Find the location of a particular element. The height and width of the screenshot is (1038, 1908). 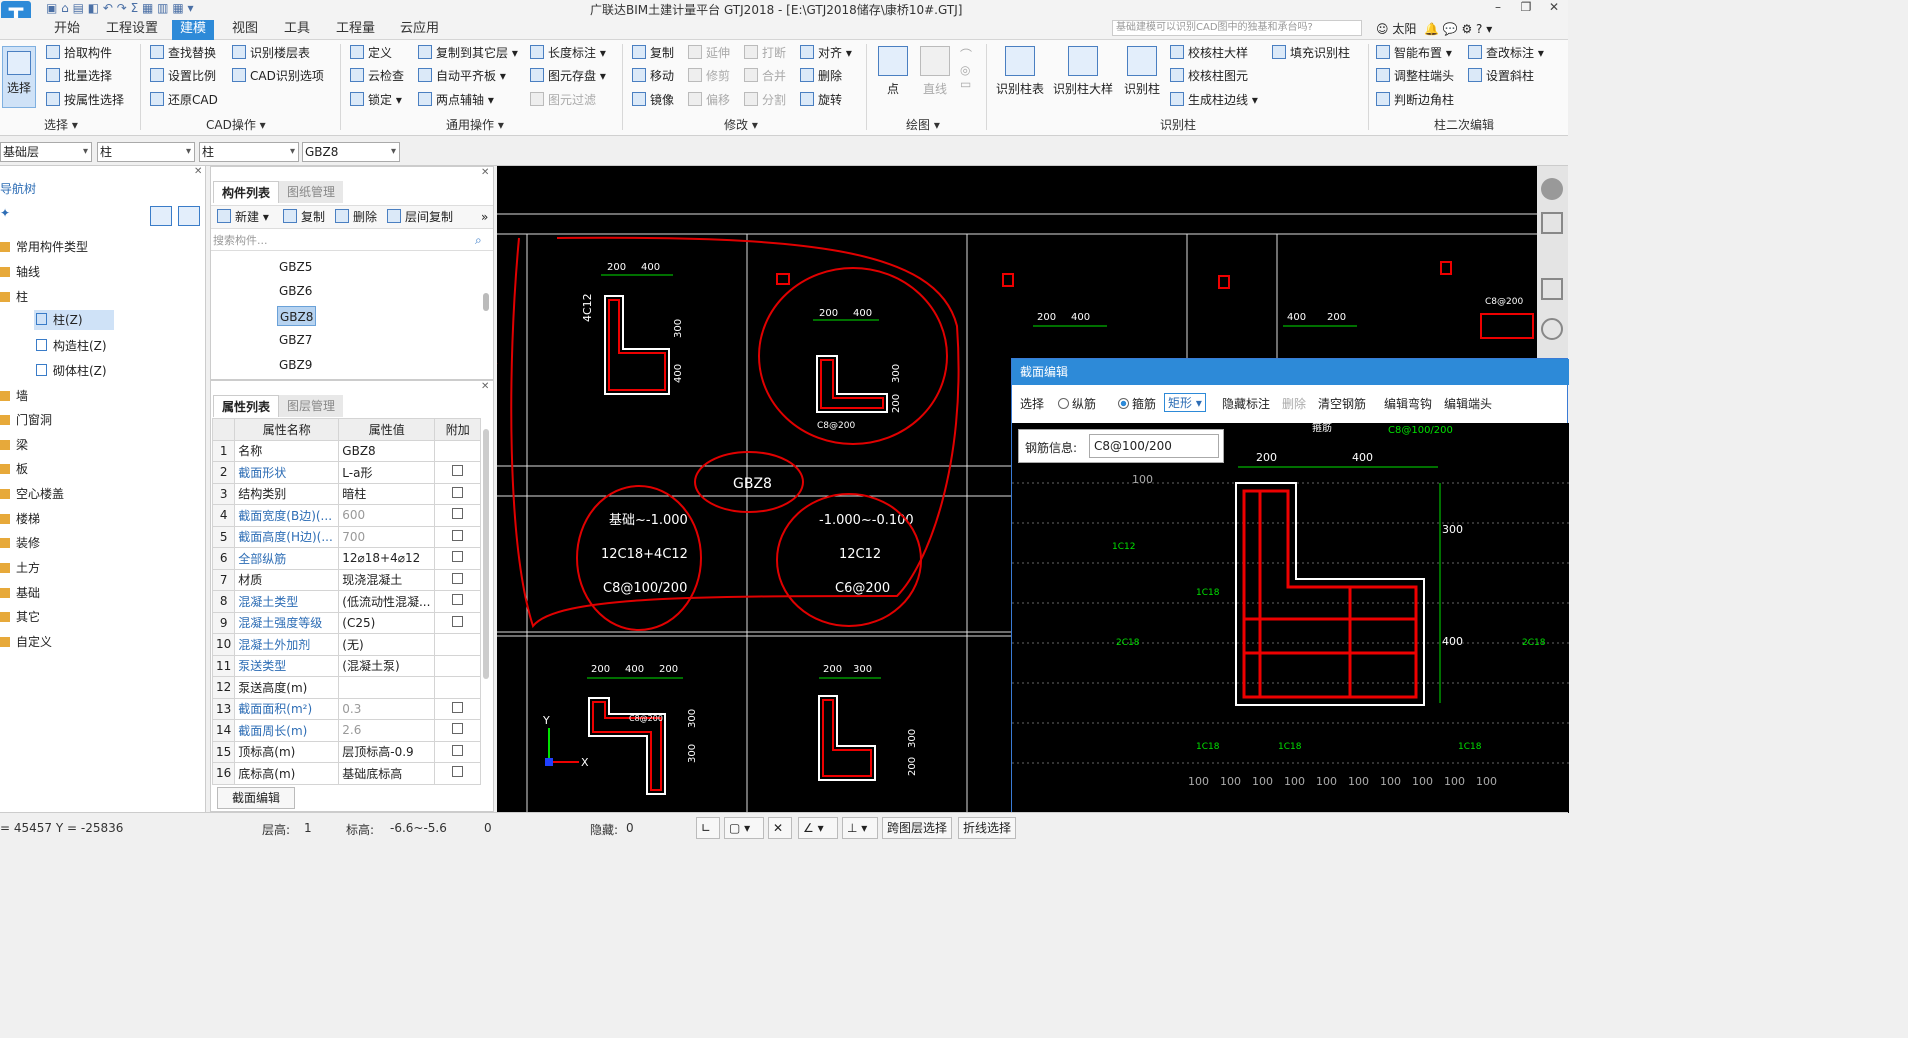

recognize-column-button: 识别柱 is located at coordinates (1142, 71).